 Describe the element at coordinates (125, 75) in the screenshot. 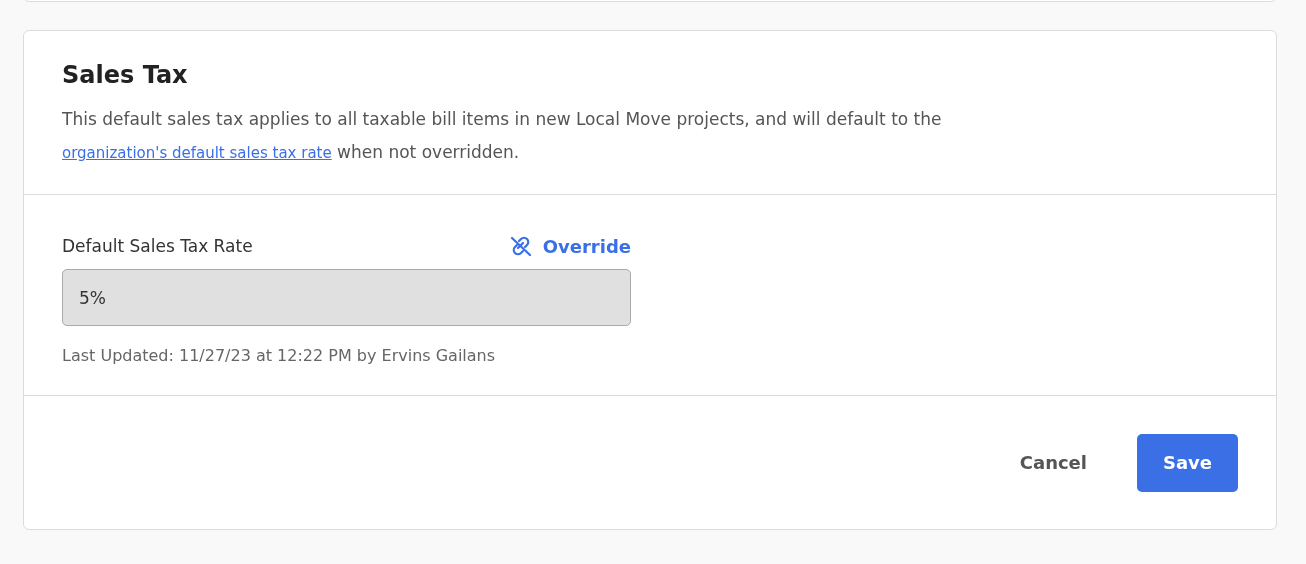

I see `section-title: Sales Tax` at that location.